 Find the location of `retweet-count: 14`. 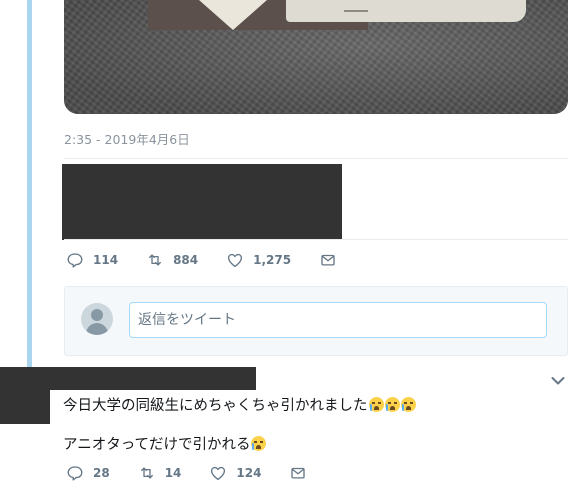

retweet-count: 14 is located at coordinates (173, 473).